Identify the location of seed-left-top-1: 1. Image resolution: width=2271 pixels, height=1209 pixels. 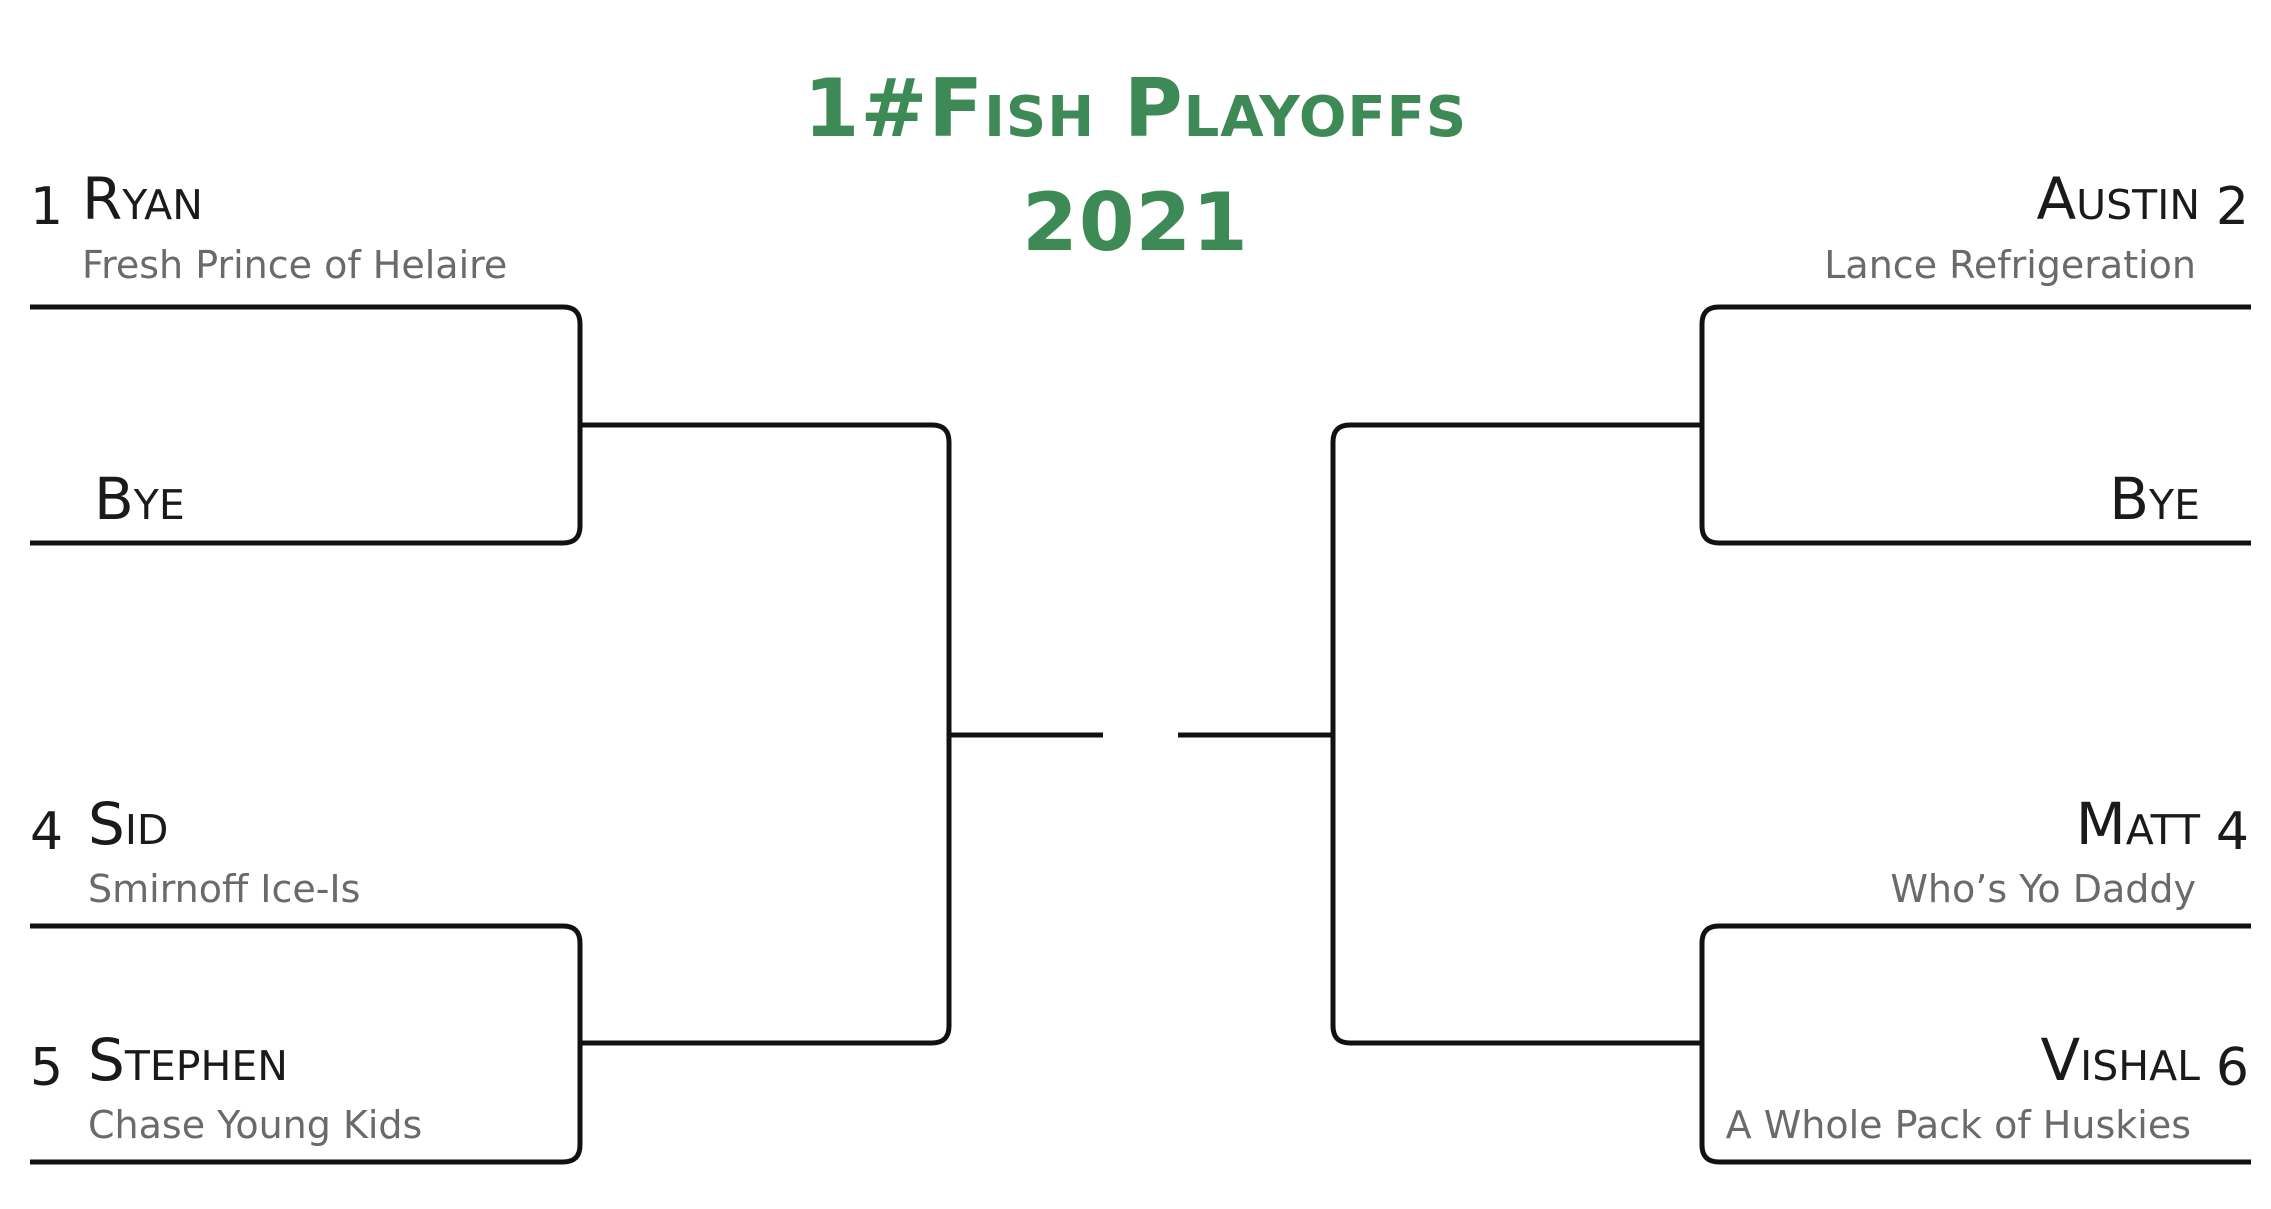
(47, 207).